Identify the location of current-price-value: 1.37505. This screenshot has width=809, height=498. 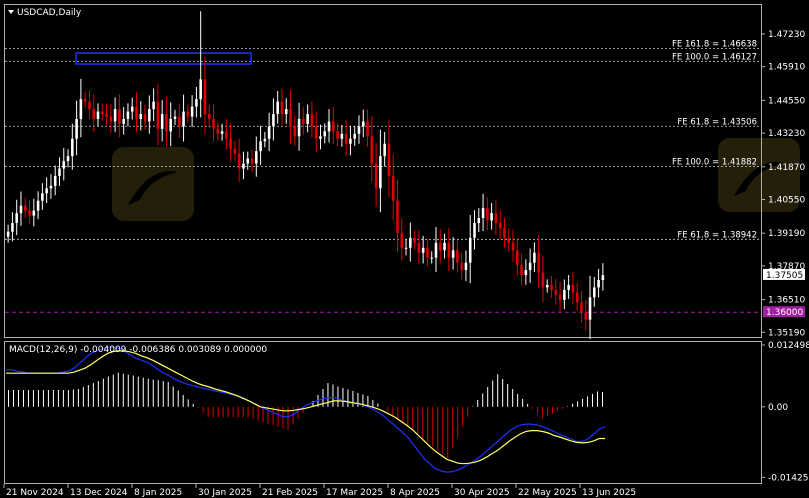
(784, 276).